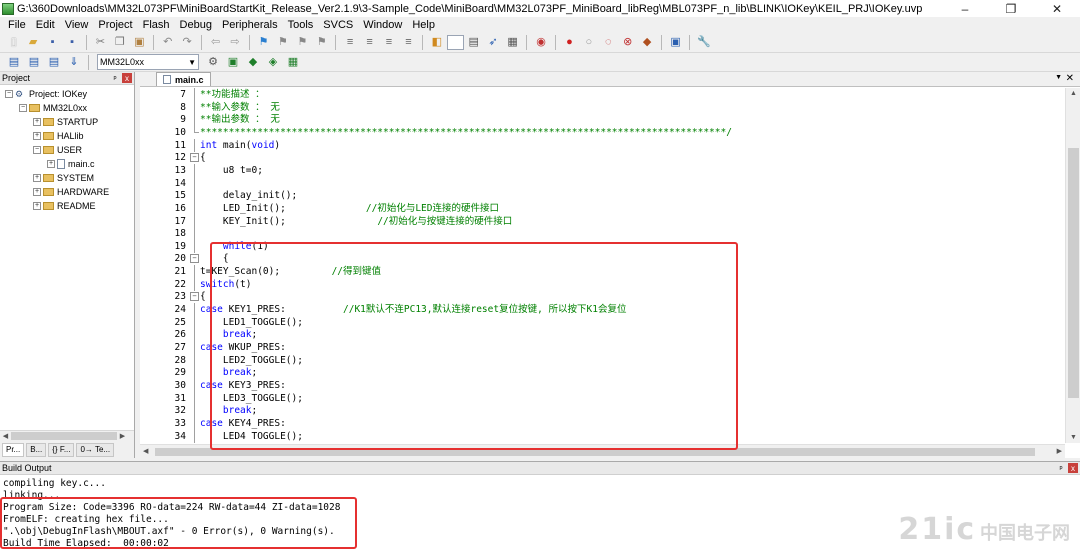 The height and width of the screenshot is (551, 1080). What do you see at coordinates (139, 43) in the screenshot?
I see `paste-icon: ▣` at bounding box center [139, 43].